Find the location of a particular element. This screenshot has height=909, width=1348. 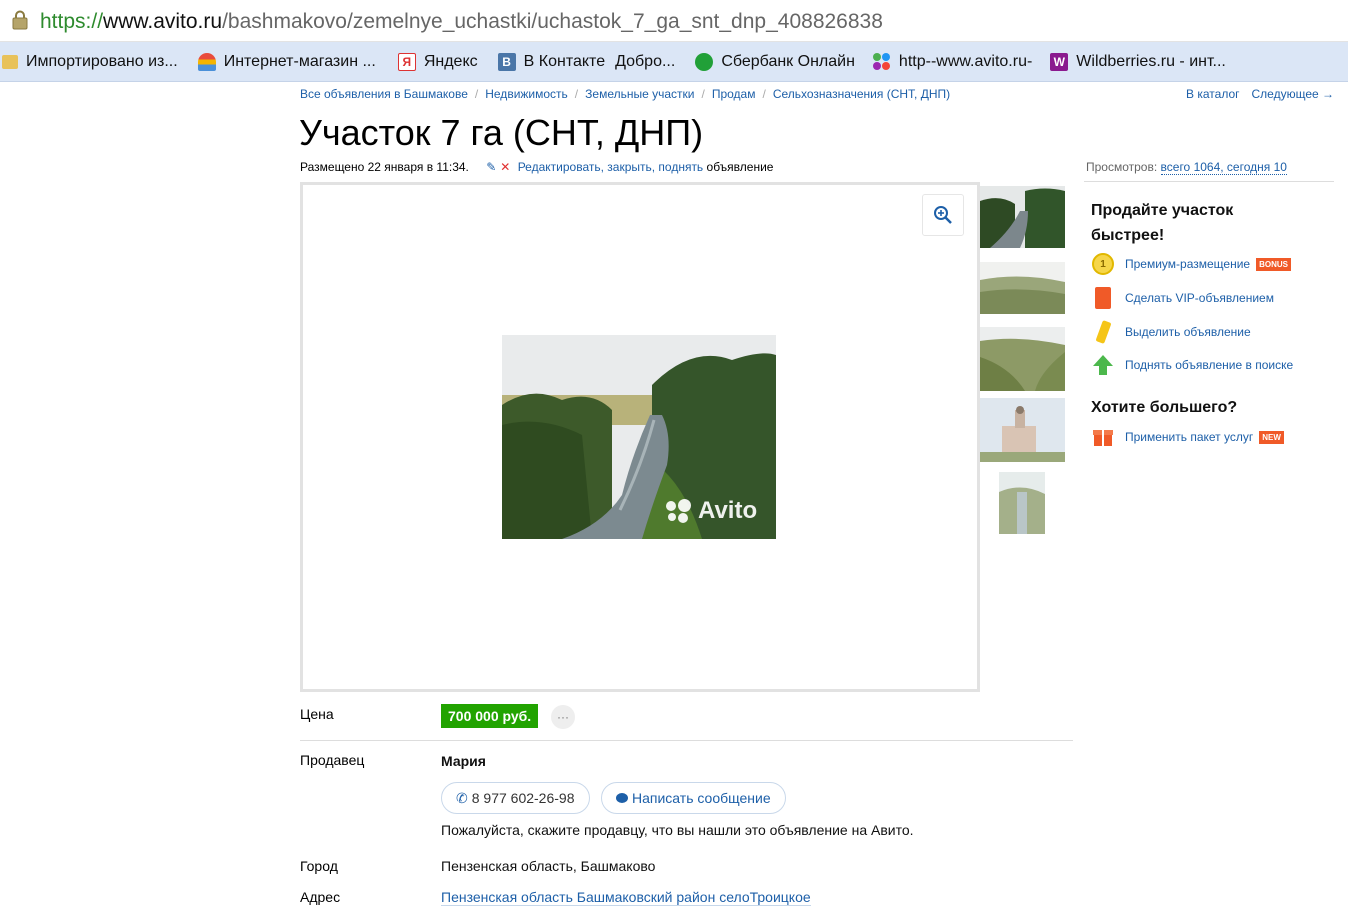

coin-icon: 1 is located at coordinates (1103, 264).